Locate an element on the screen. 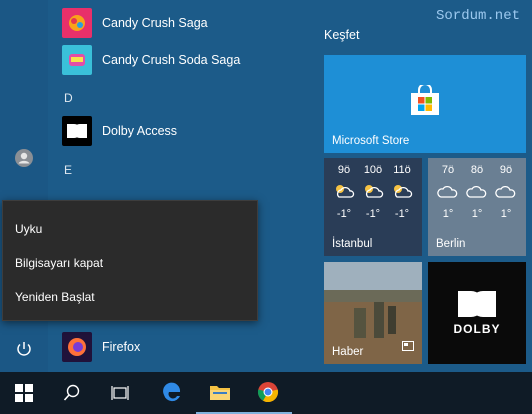 This screenshot has width=532, height=414. dolby-logo-icon is located at coordinates (477, 306).